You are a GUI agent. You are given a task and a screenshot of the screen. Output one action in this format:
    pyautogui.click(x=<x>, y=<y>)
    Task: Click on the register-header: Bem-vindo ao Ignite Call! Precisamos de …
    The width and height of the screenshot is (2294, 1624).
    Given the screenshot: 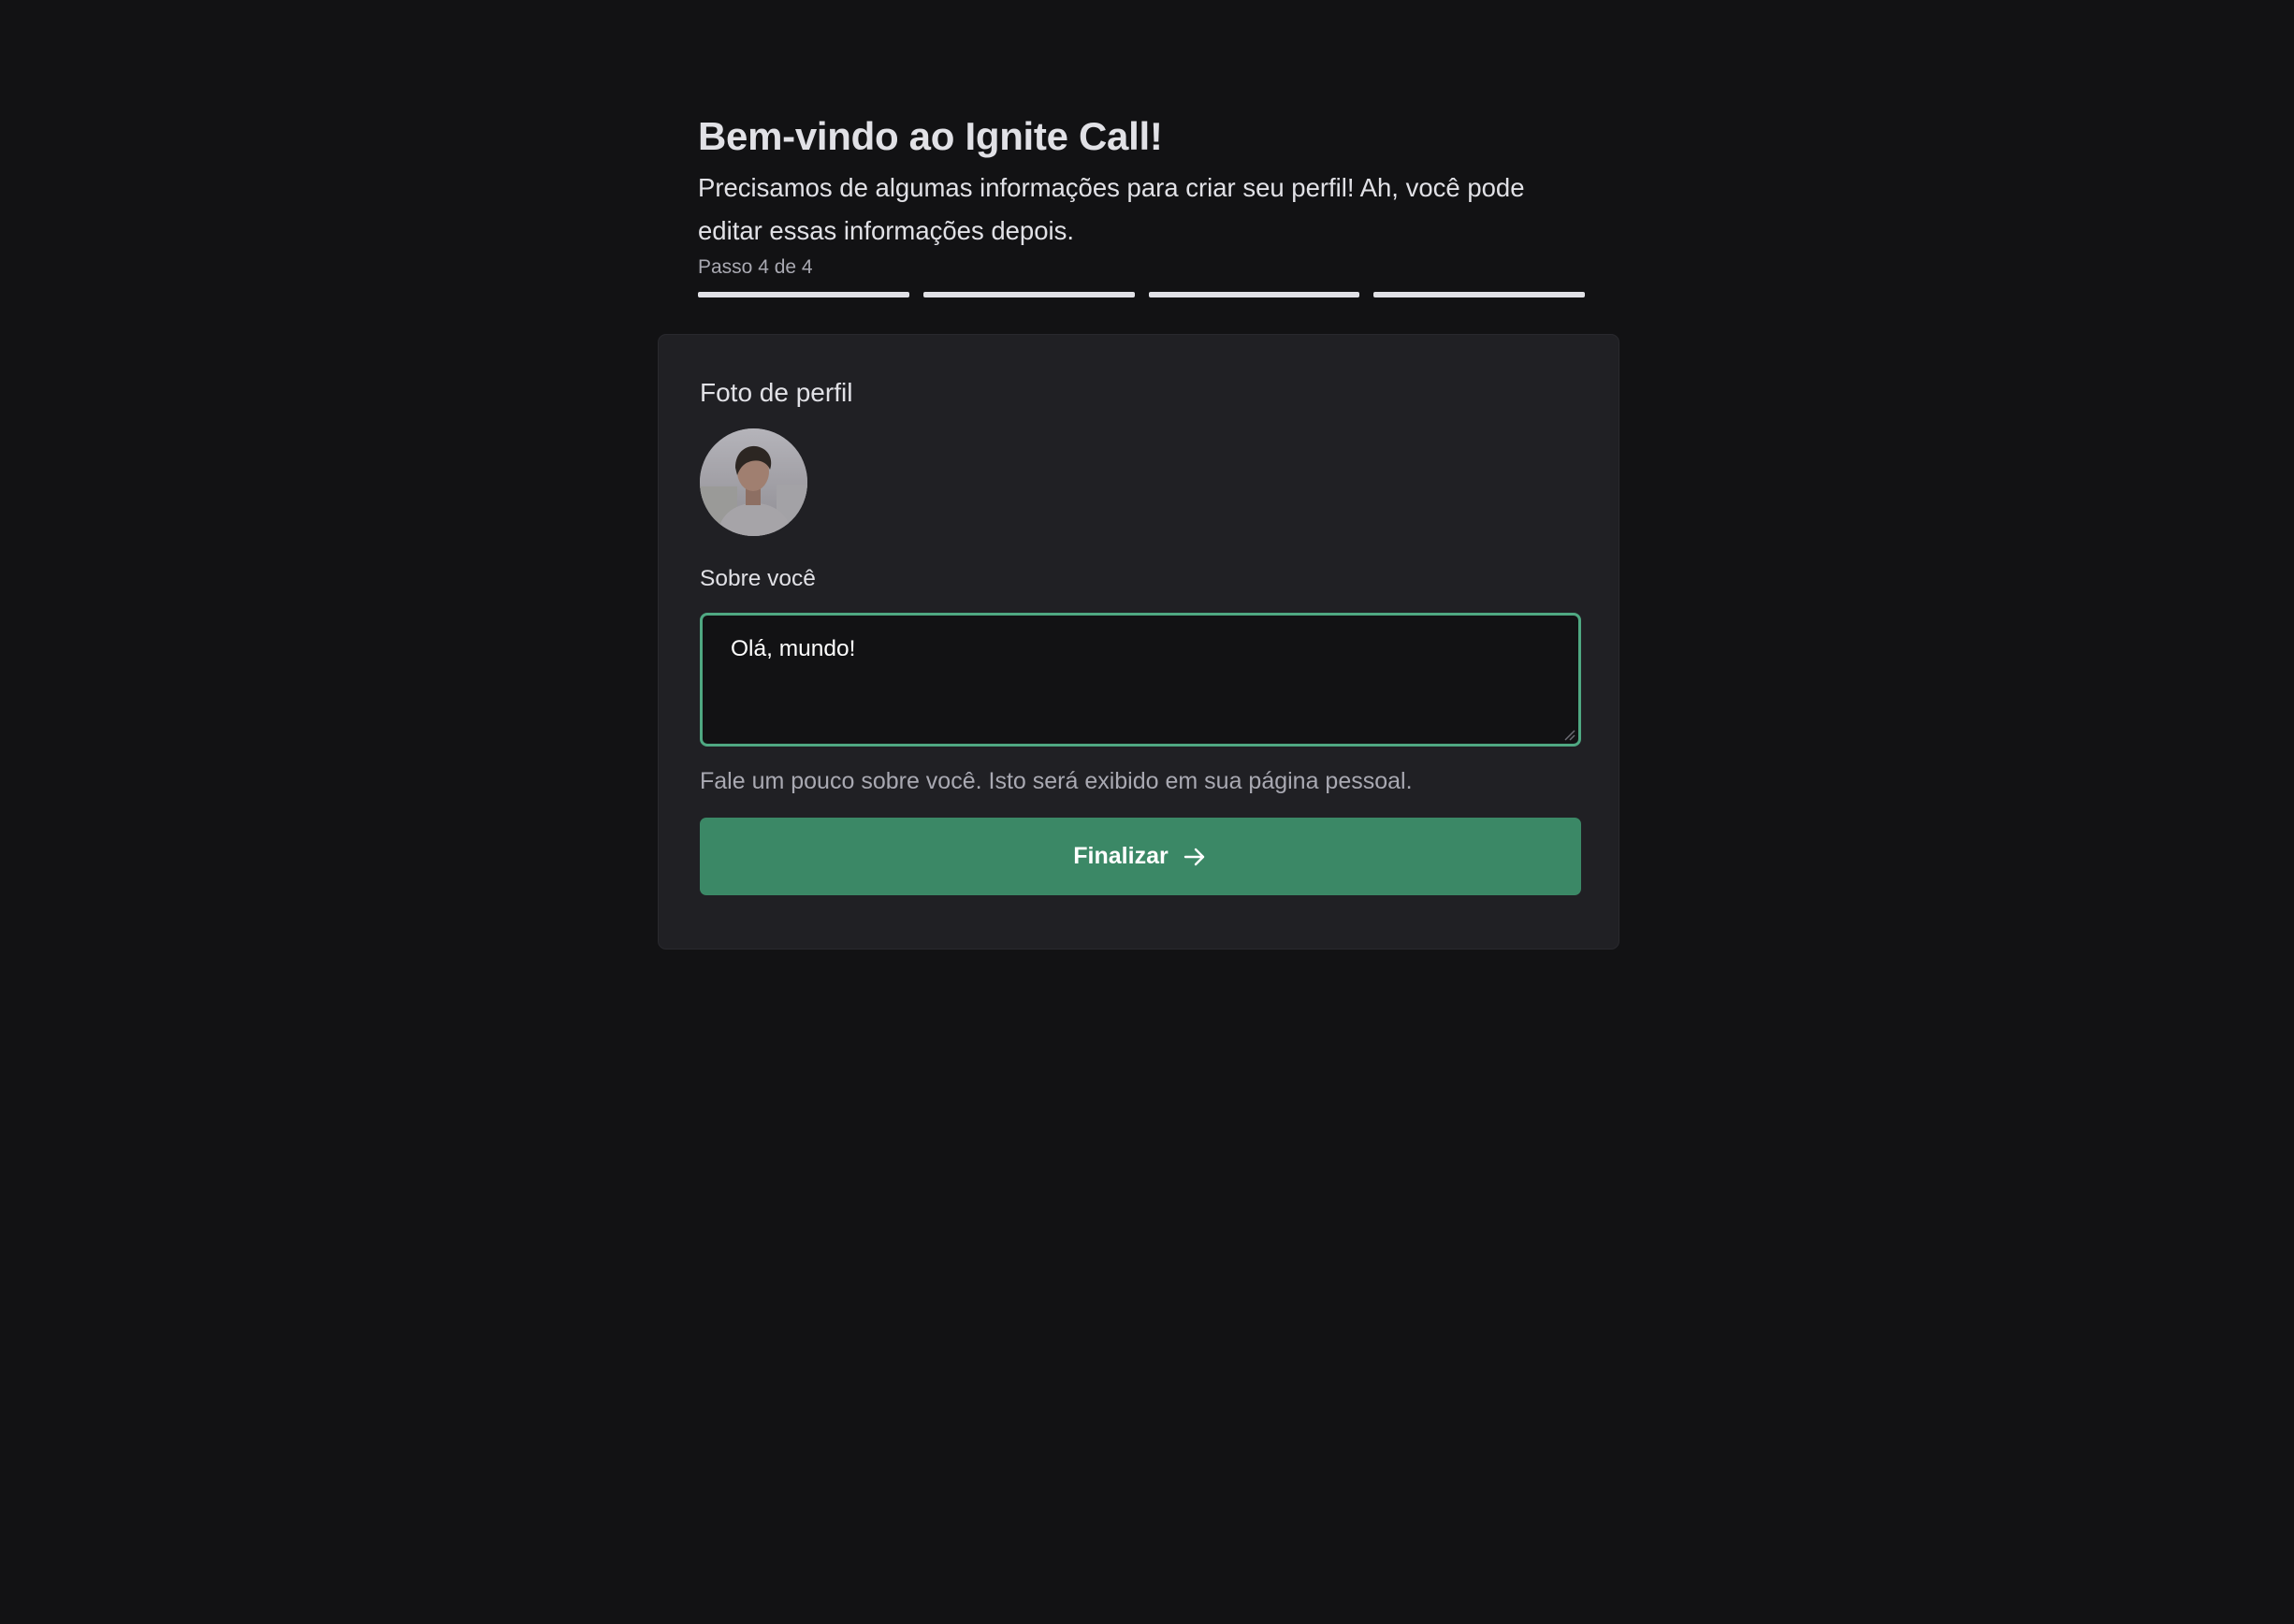 What is the action you would take?
    pyautogui.click(x=1141, y=203)
    